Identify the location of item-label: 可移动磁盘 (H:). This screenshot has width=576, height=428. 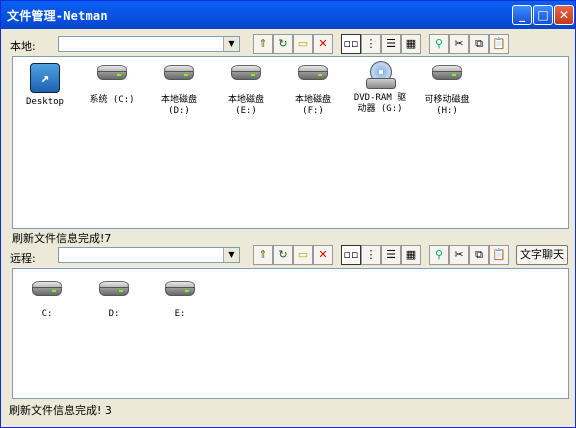
(447, 105).